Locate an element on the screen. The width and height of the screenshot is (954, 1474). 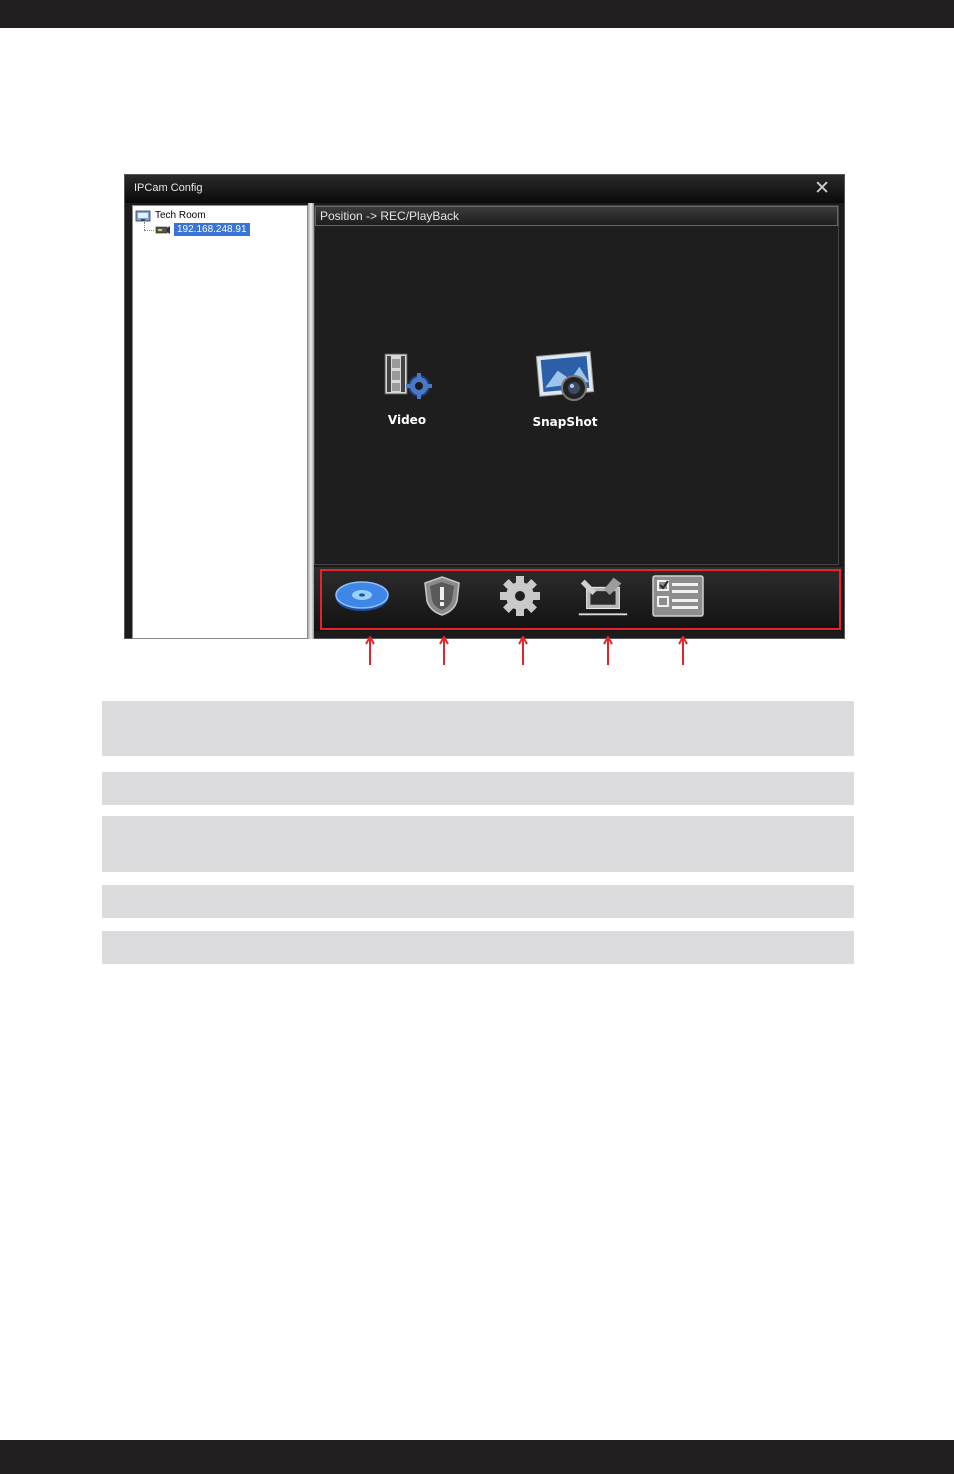
snapshot-tile: SnapShot is located at coordinates (565, 389).